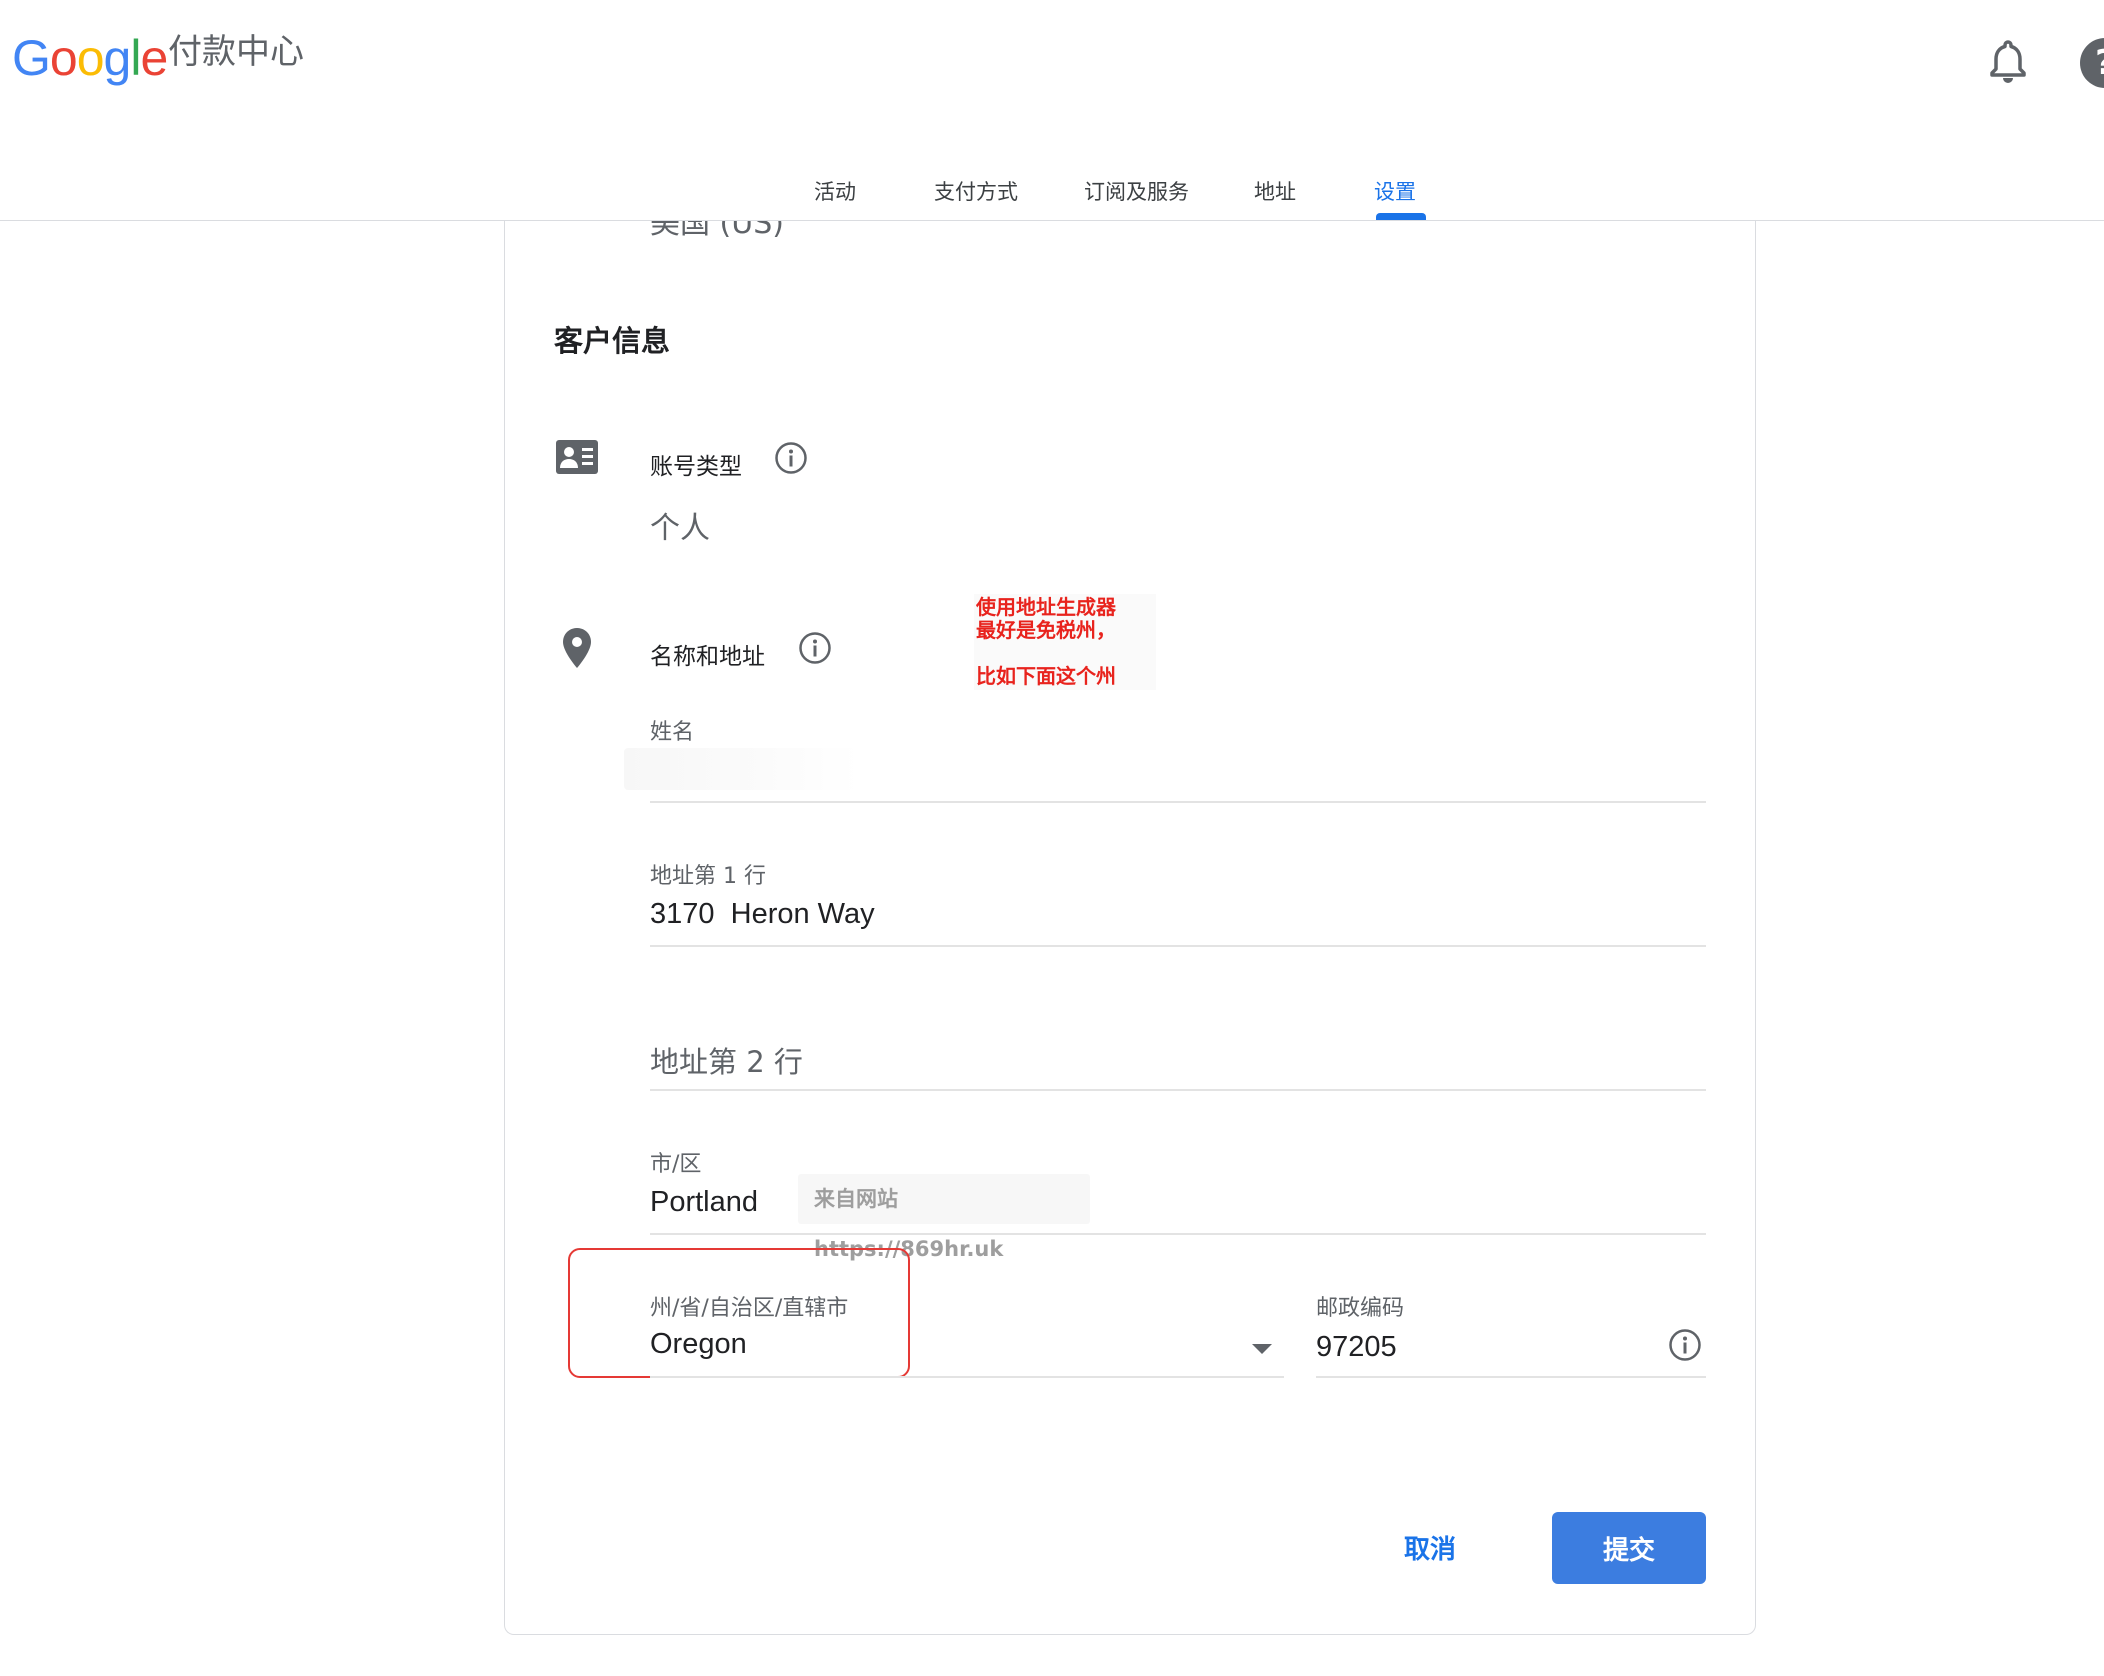 This screenshot has width=2104, height=1676. What do you see at coordinates (236, 52) in the screenshot?
I see `product-name: 付款中心` at bounding box center [236, 52].